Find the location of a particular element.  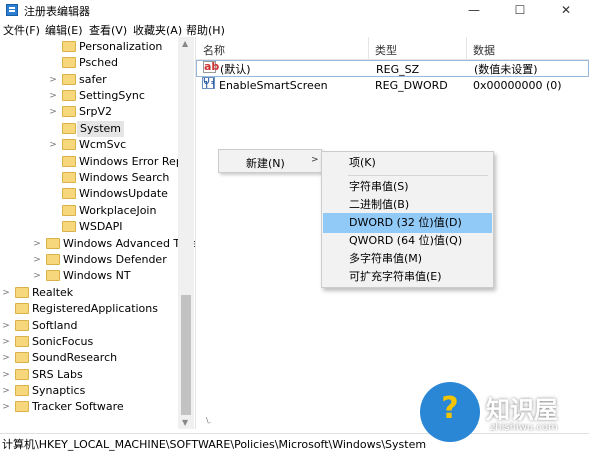

tree-item-label: Windows Error Repo is located at coordinates (134, 161).